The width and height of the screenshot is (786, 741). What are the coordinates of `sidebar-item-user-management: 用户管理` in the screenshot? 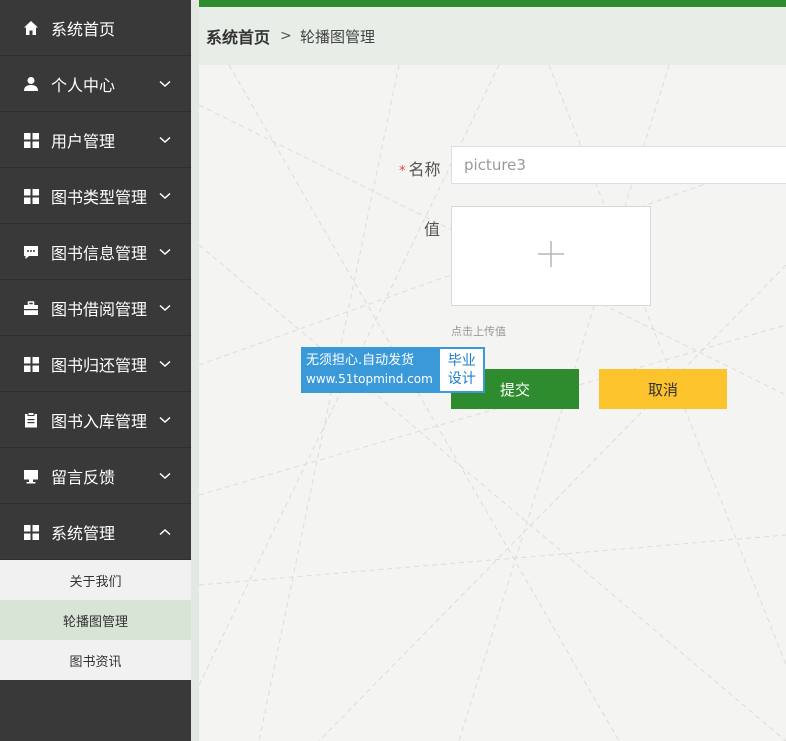 It's located at (95, 140).